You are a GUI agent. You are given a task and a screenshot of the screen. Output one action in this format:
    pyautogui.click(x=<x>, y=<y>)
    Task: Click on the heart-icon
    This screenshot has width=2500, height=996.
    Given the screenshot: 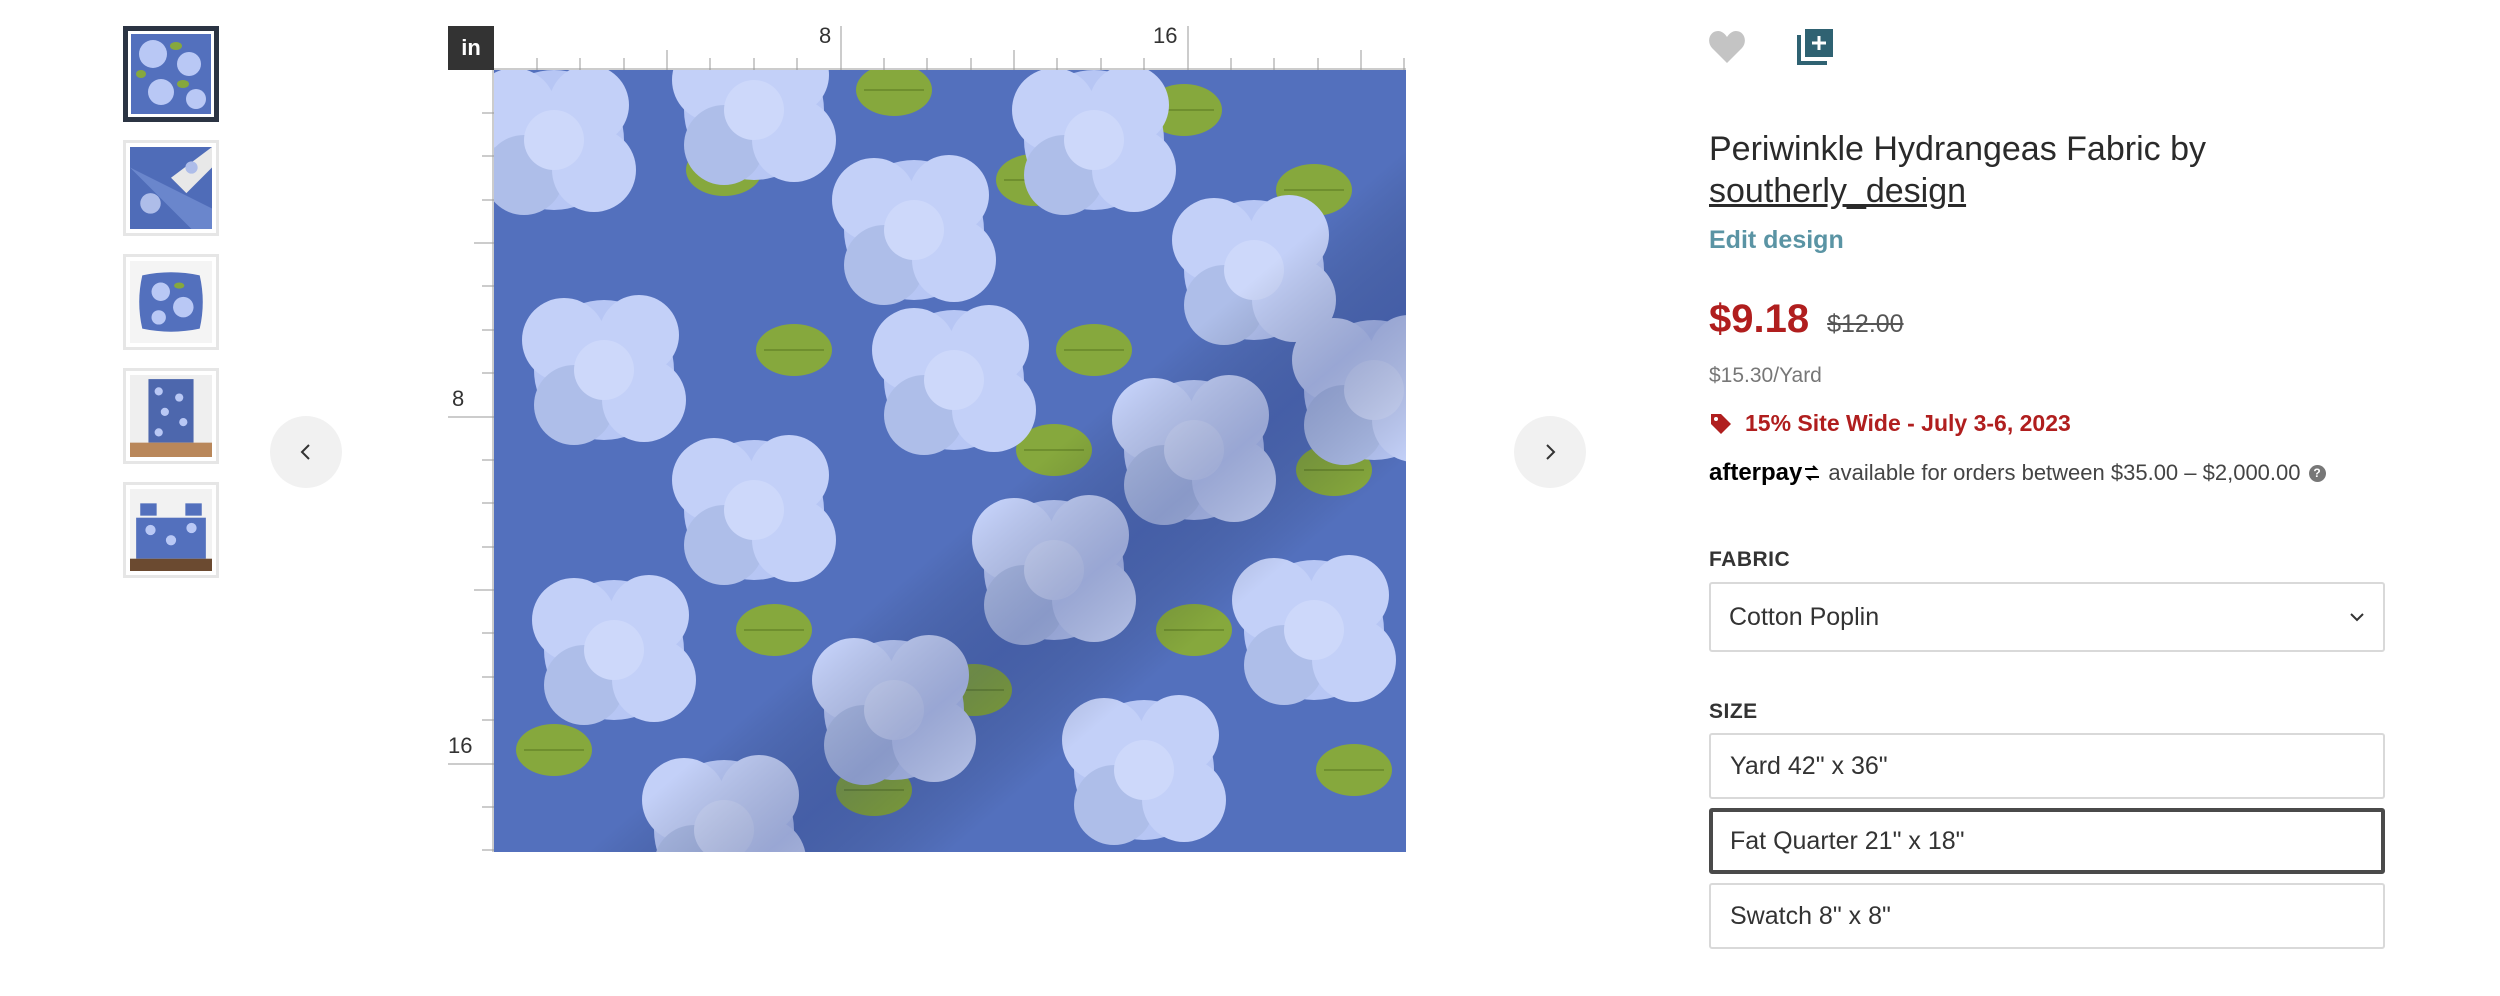 What is the action you would take?
    pyautogui.click(x=1727, y=47)
    